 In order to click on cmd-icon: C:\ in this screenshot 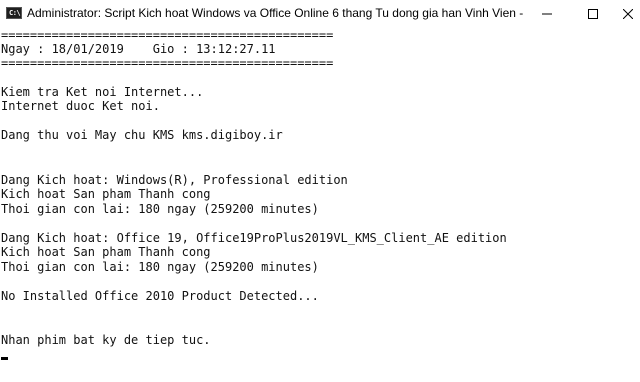, I will do `click(14, 13)`.